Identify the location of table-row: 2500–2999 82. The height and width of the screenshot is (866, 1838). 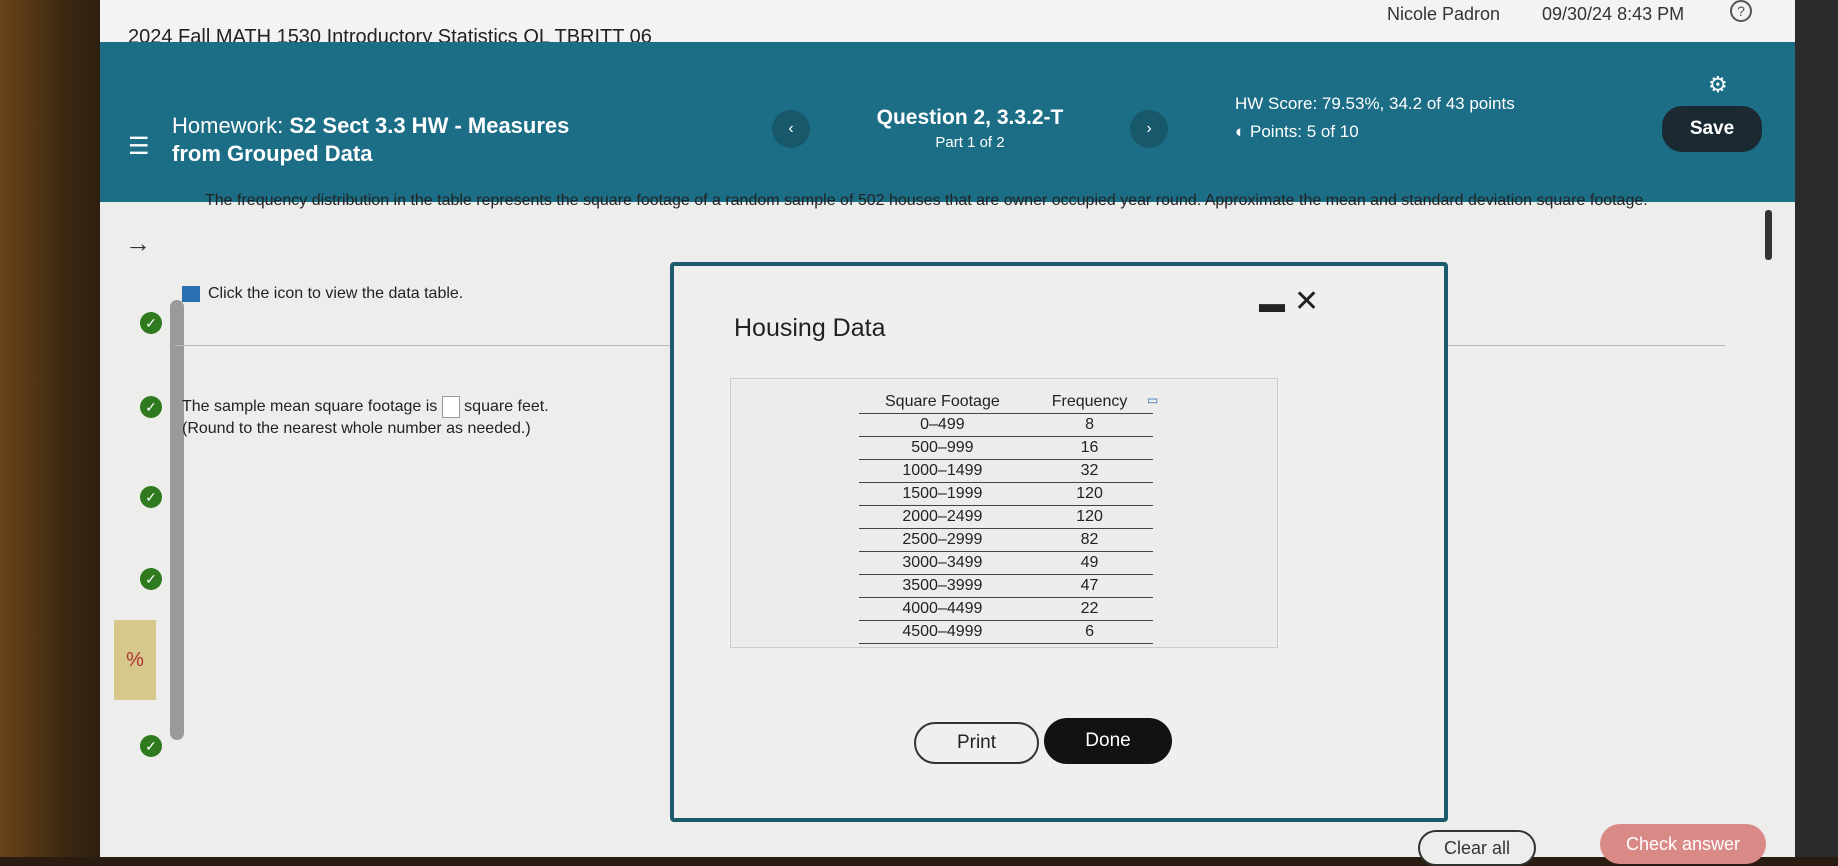
(1006, 540).